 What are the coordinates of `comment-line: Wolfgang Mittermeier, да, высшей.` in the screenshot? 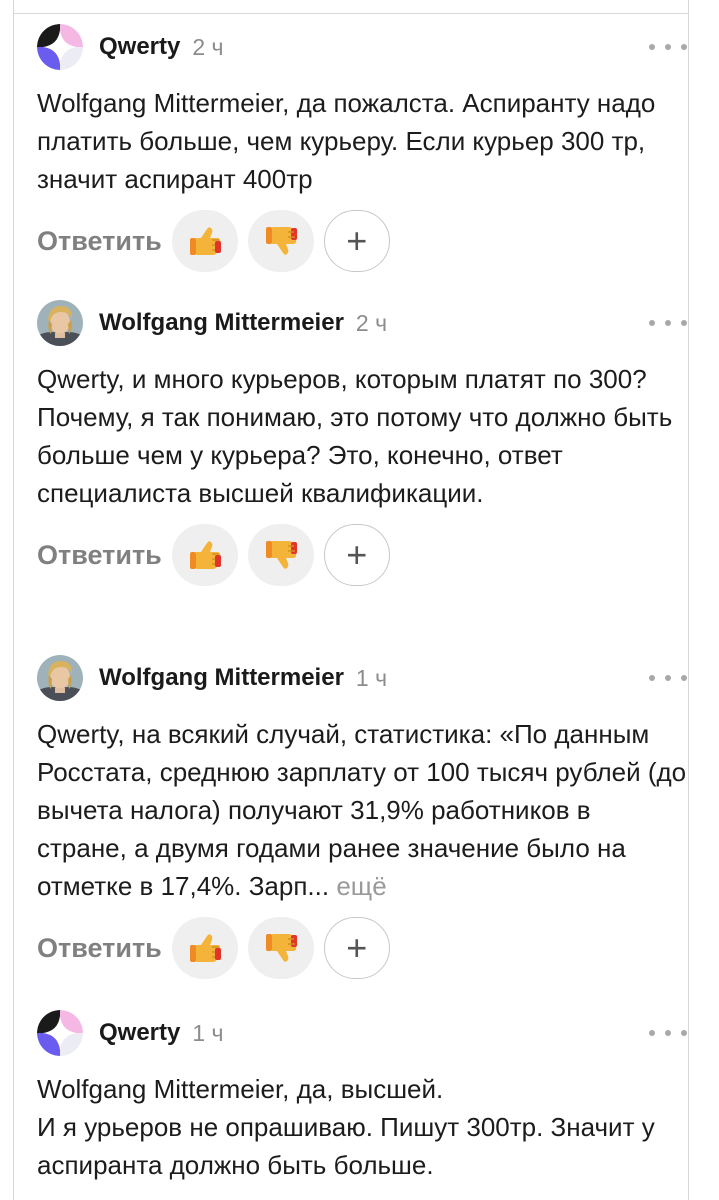 It's located at (240, 1089).